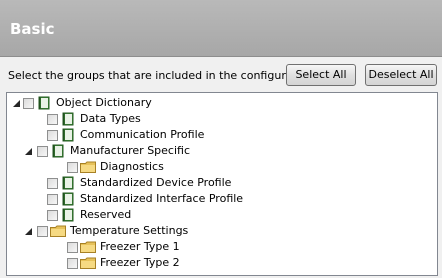 The image size is (442, 278). Describe the element at coordinates (321, 75) in the screenshot. I see `select-all-button: Select All` at that location.